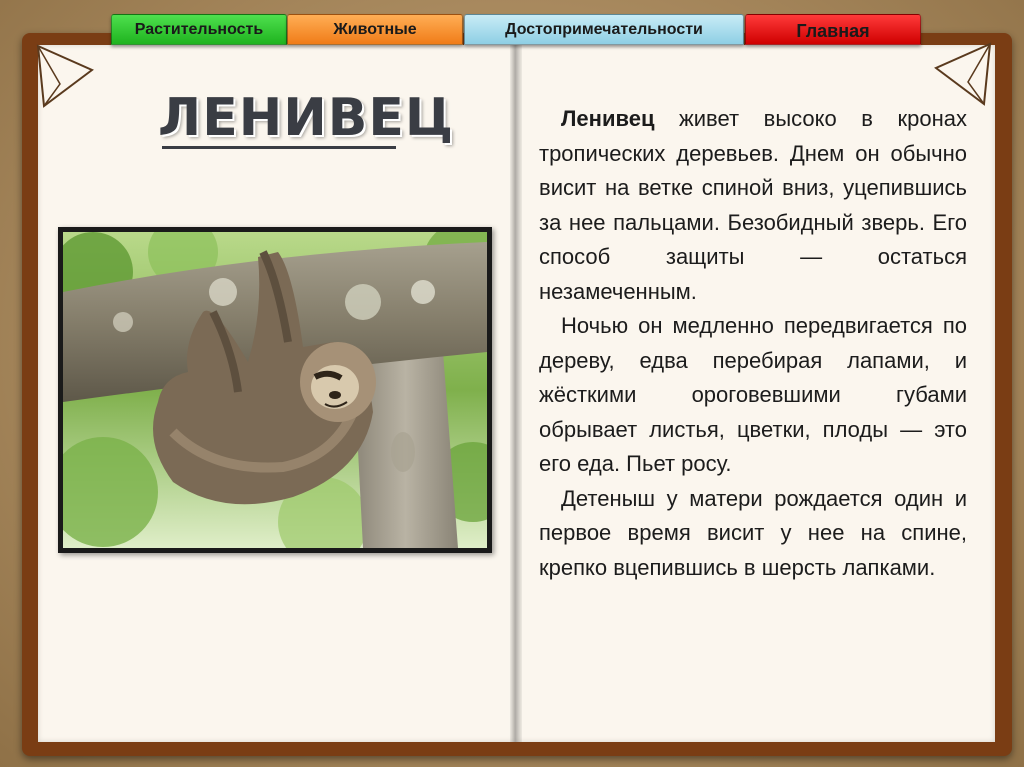  Describe the element at coordinates (963, 74) in the screenshot. I see `page-corner-right-icon` at that location.